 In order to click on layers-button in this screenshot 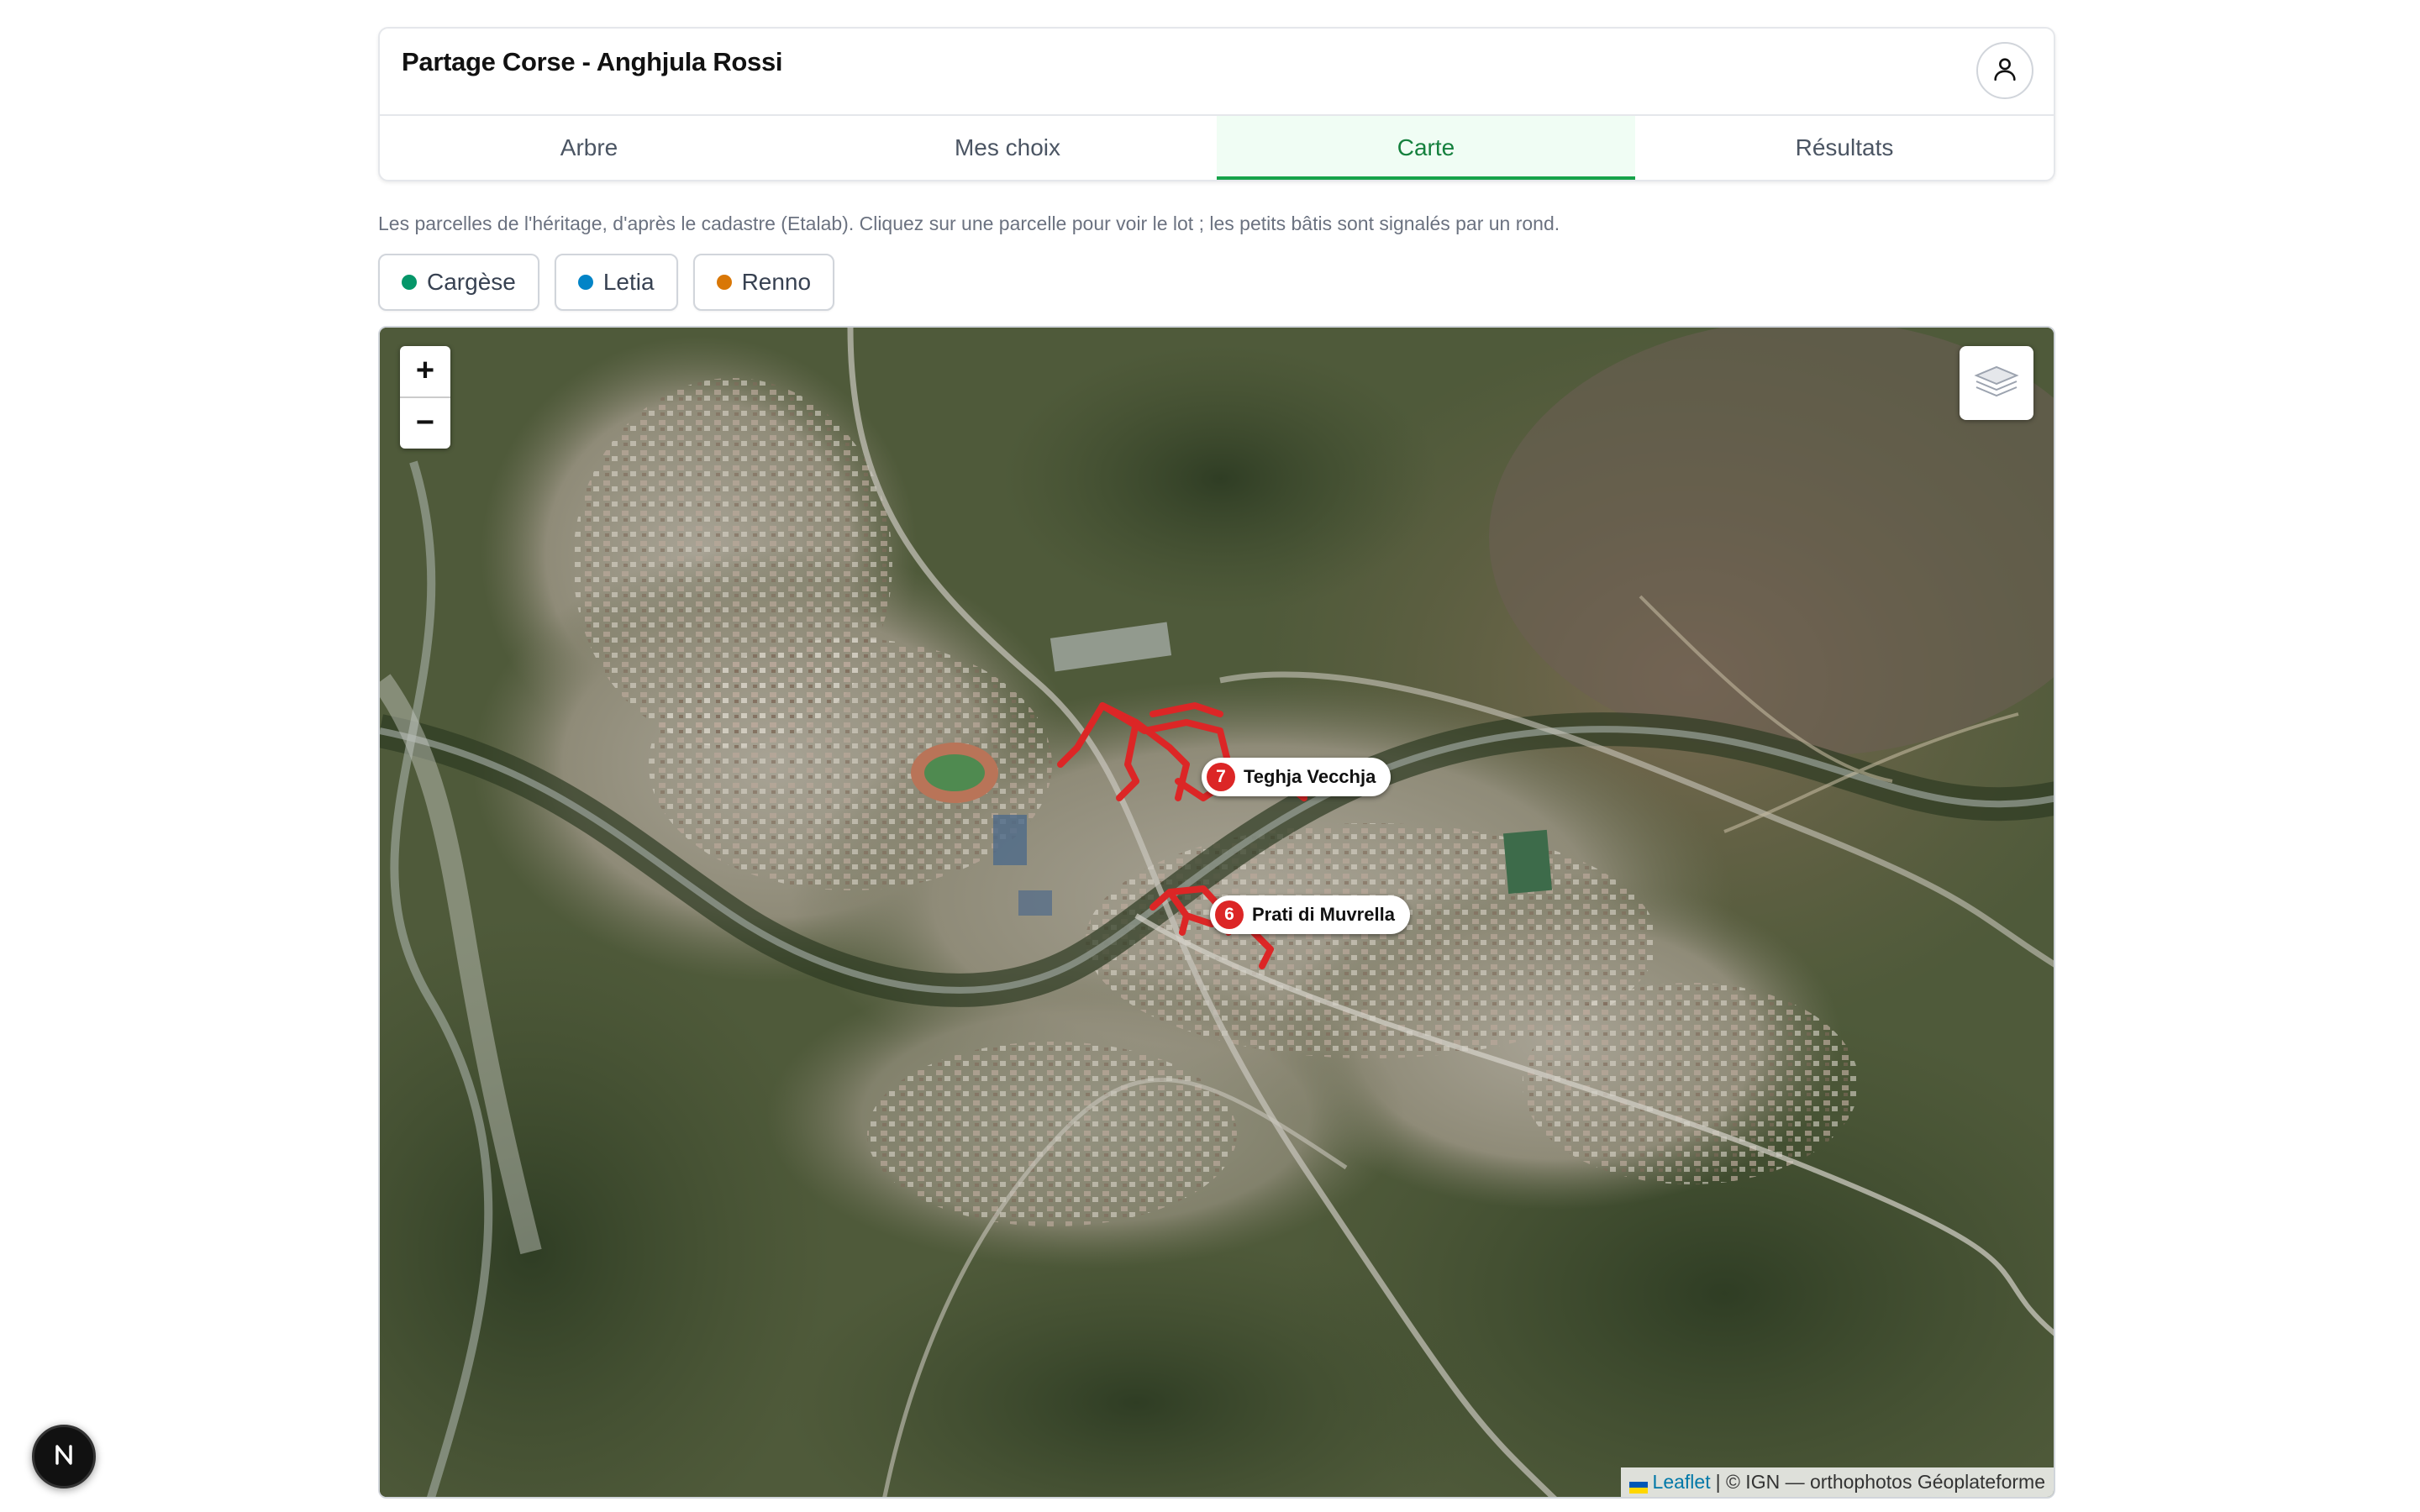, I will do `click(1996, 382)`.